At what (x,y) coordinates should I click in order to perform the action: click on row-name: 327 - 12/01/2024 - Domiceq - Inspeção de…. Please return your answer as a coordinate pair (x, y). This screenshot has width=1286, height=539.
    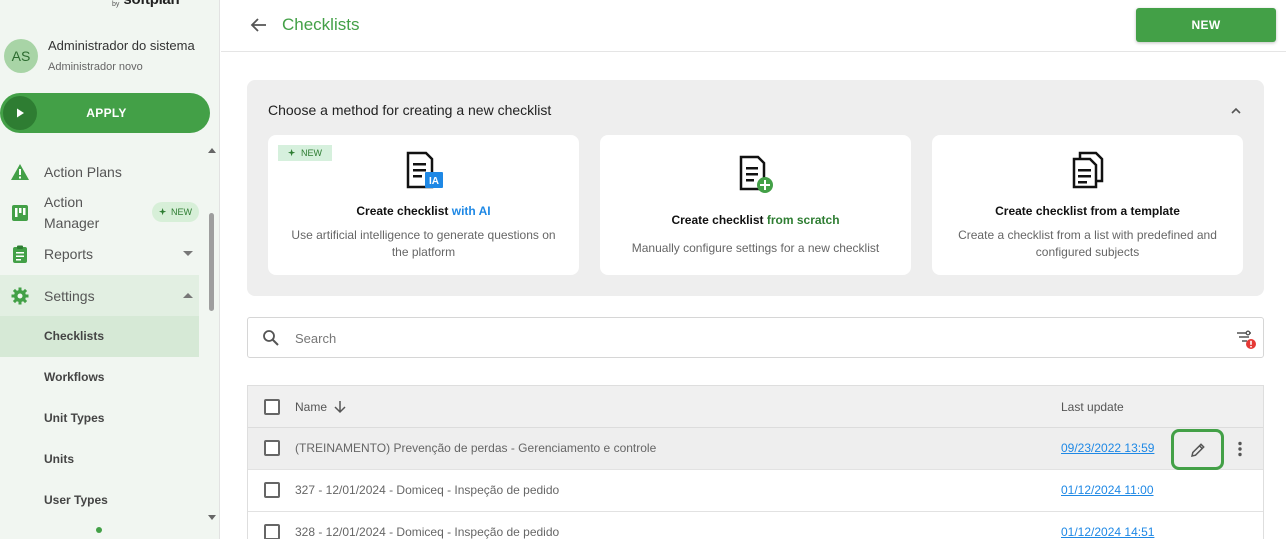
    Looking at the image, I should click on (427, 490).